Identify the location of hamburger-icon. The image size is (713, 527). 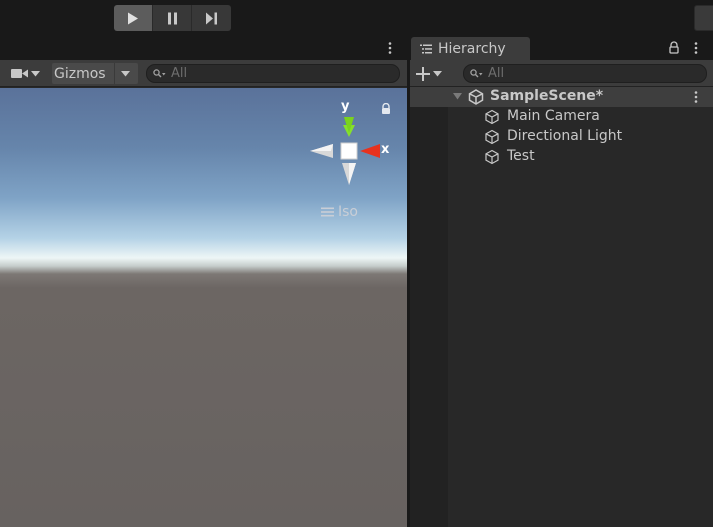
(327, 212).